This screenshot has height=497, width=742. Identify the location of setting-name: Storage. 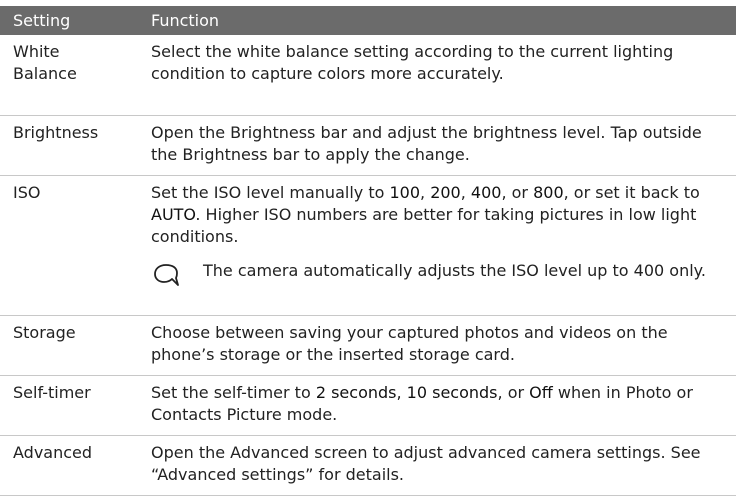
(44, 332).